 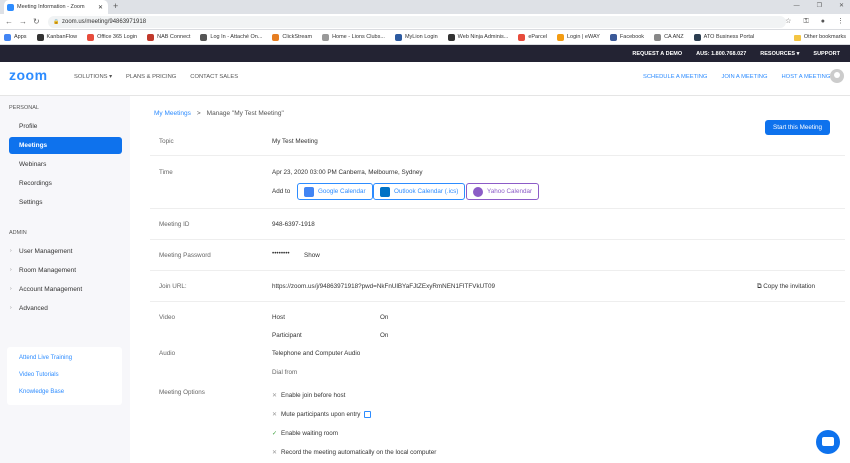 I want to click on restore-icon: ❐, so click(x=819, y=7).